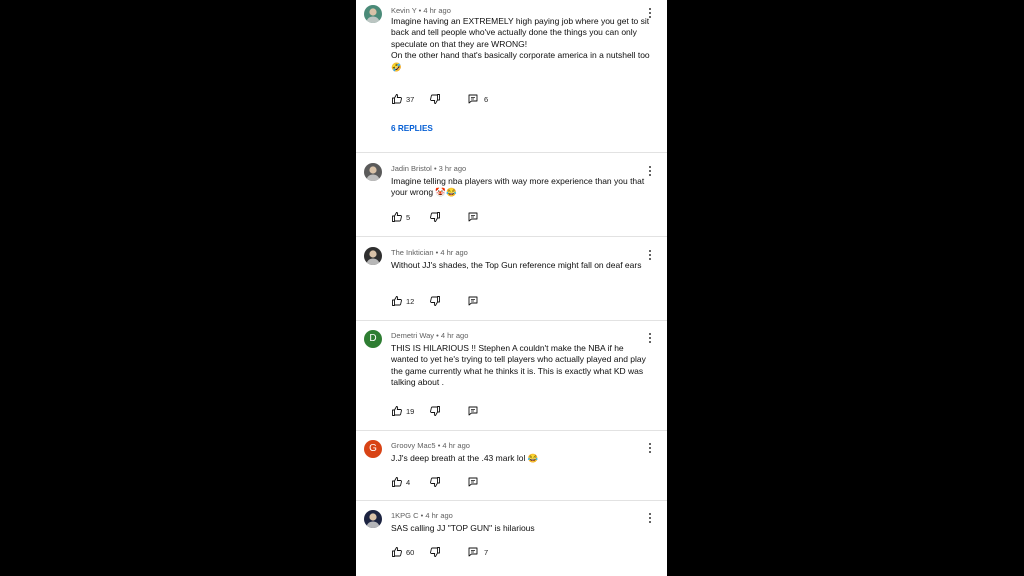 This screenshot has width=1024, height=576. I want to click on comment-time: 3 hr ago, so click(452, 168).